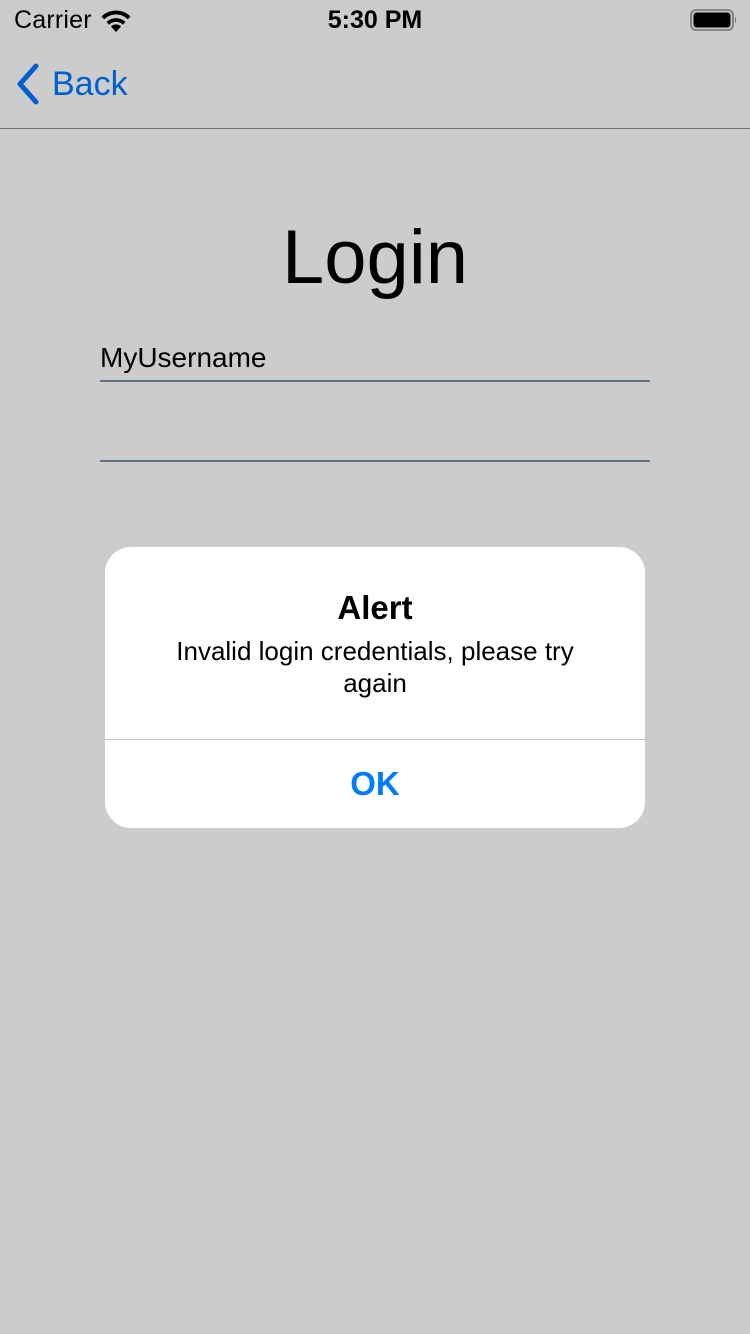 The height and width of the screenshot is (1334, 750). I want to click on ok-button: OK, so click(375, 784).